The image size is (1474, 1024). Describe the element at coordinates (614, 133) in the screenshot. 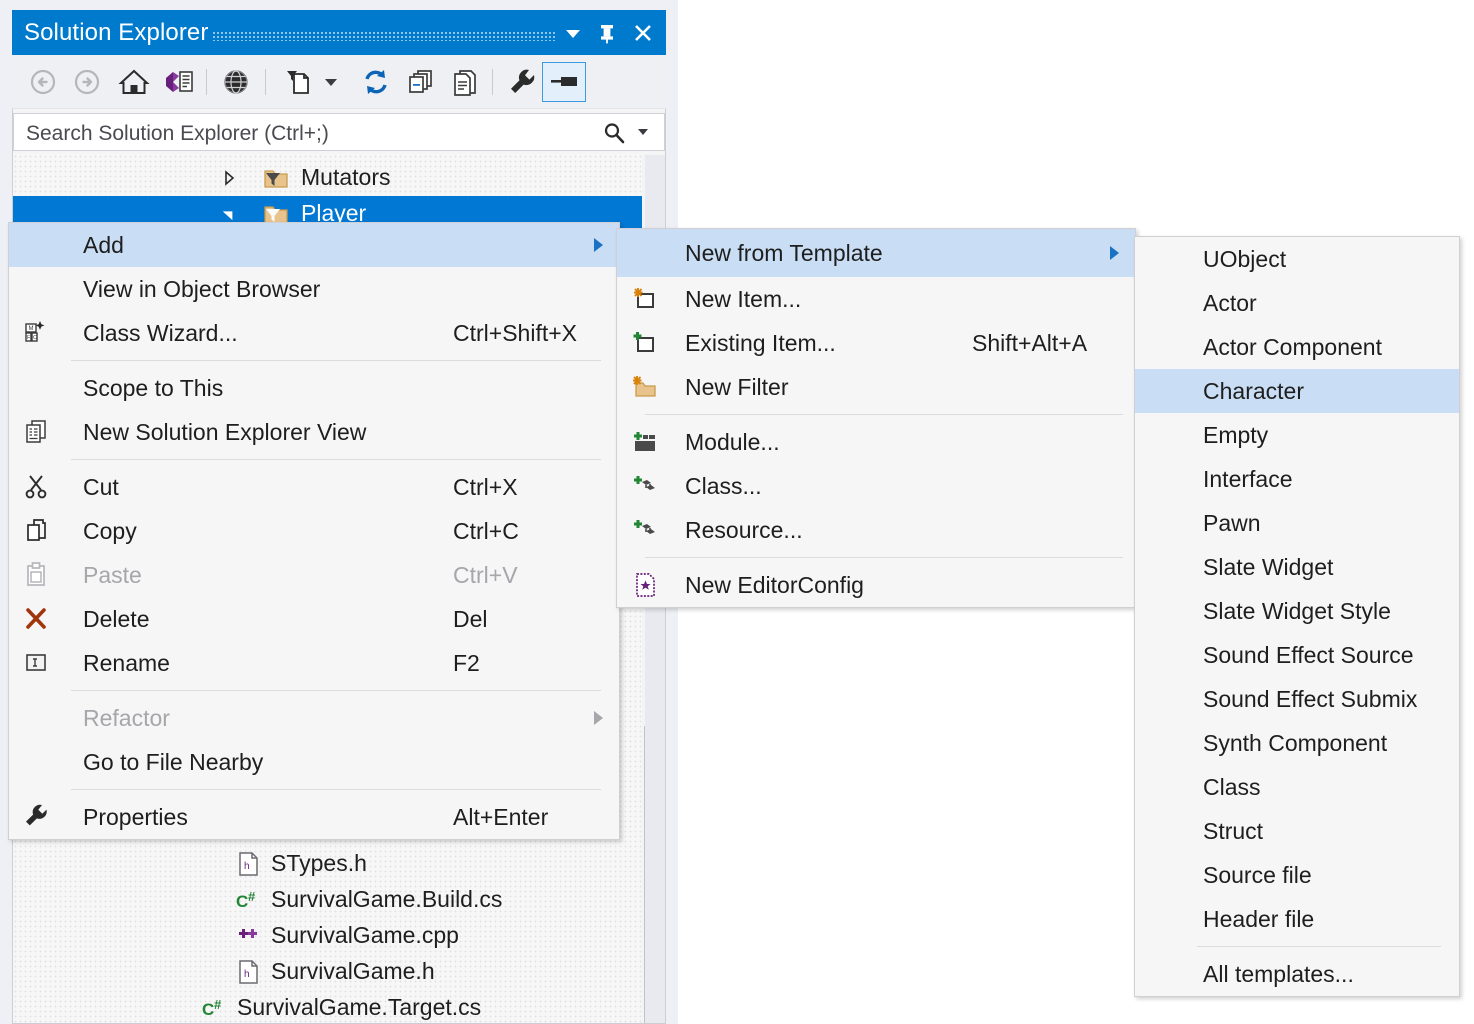

I see `search-icon` at that location.